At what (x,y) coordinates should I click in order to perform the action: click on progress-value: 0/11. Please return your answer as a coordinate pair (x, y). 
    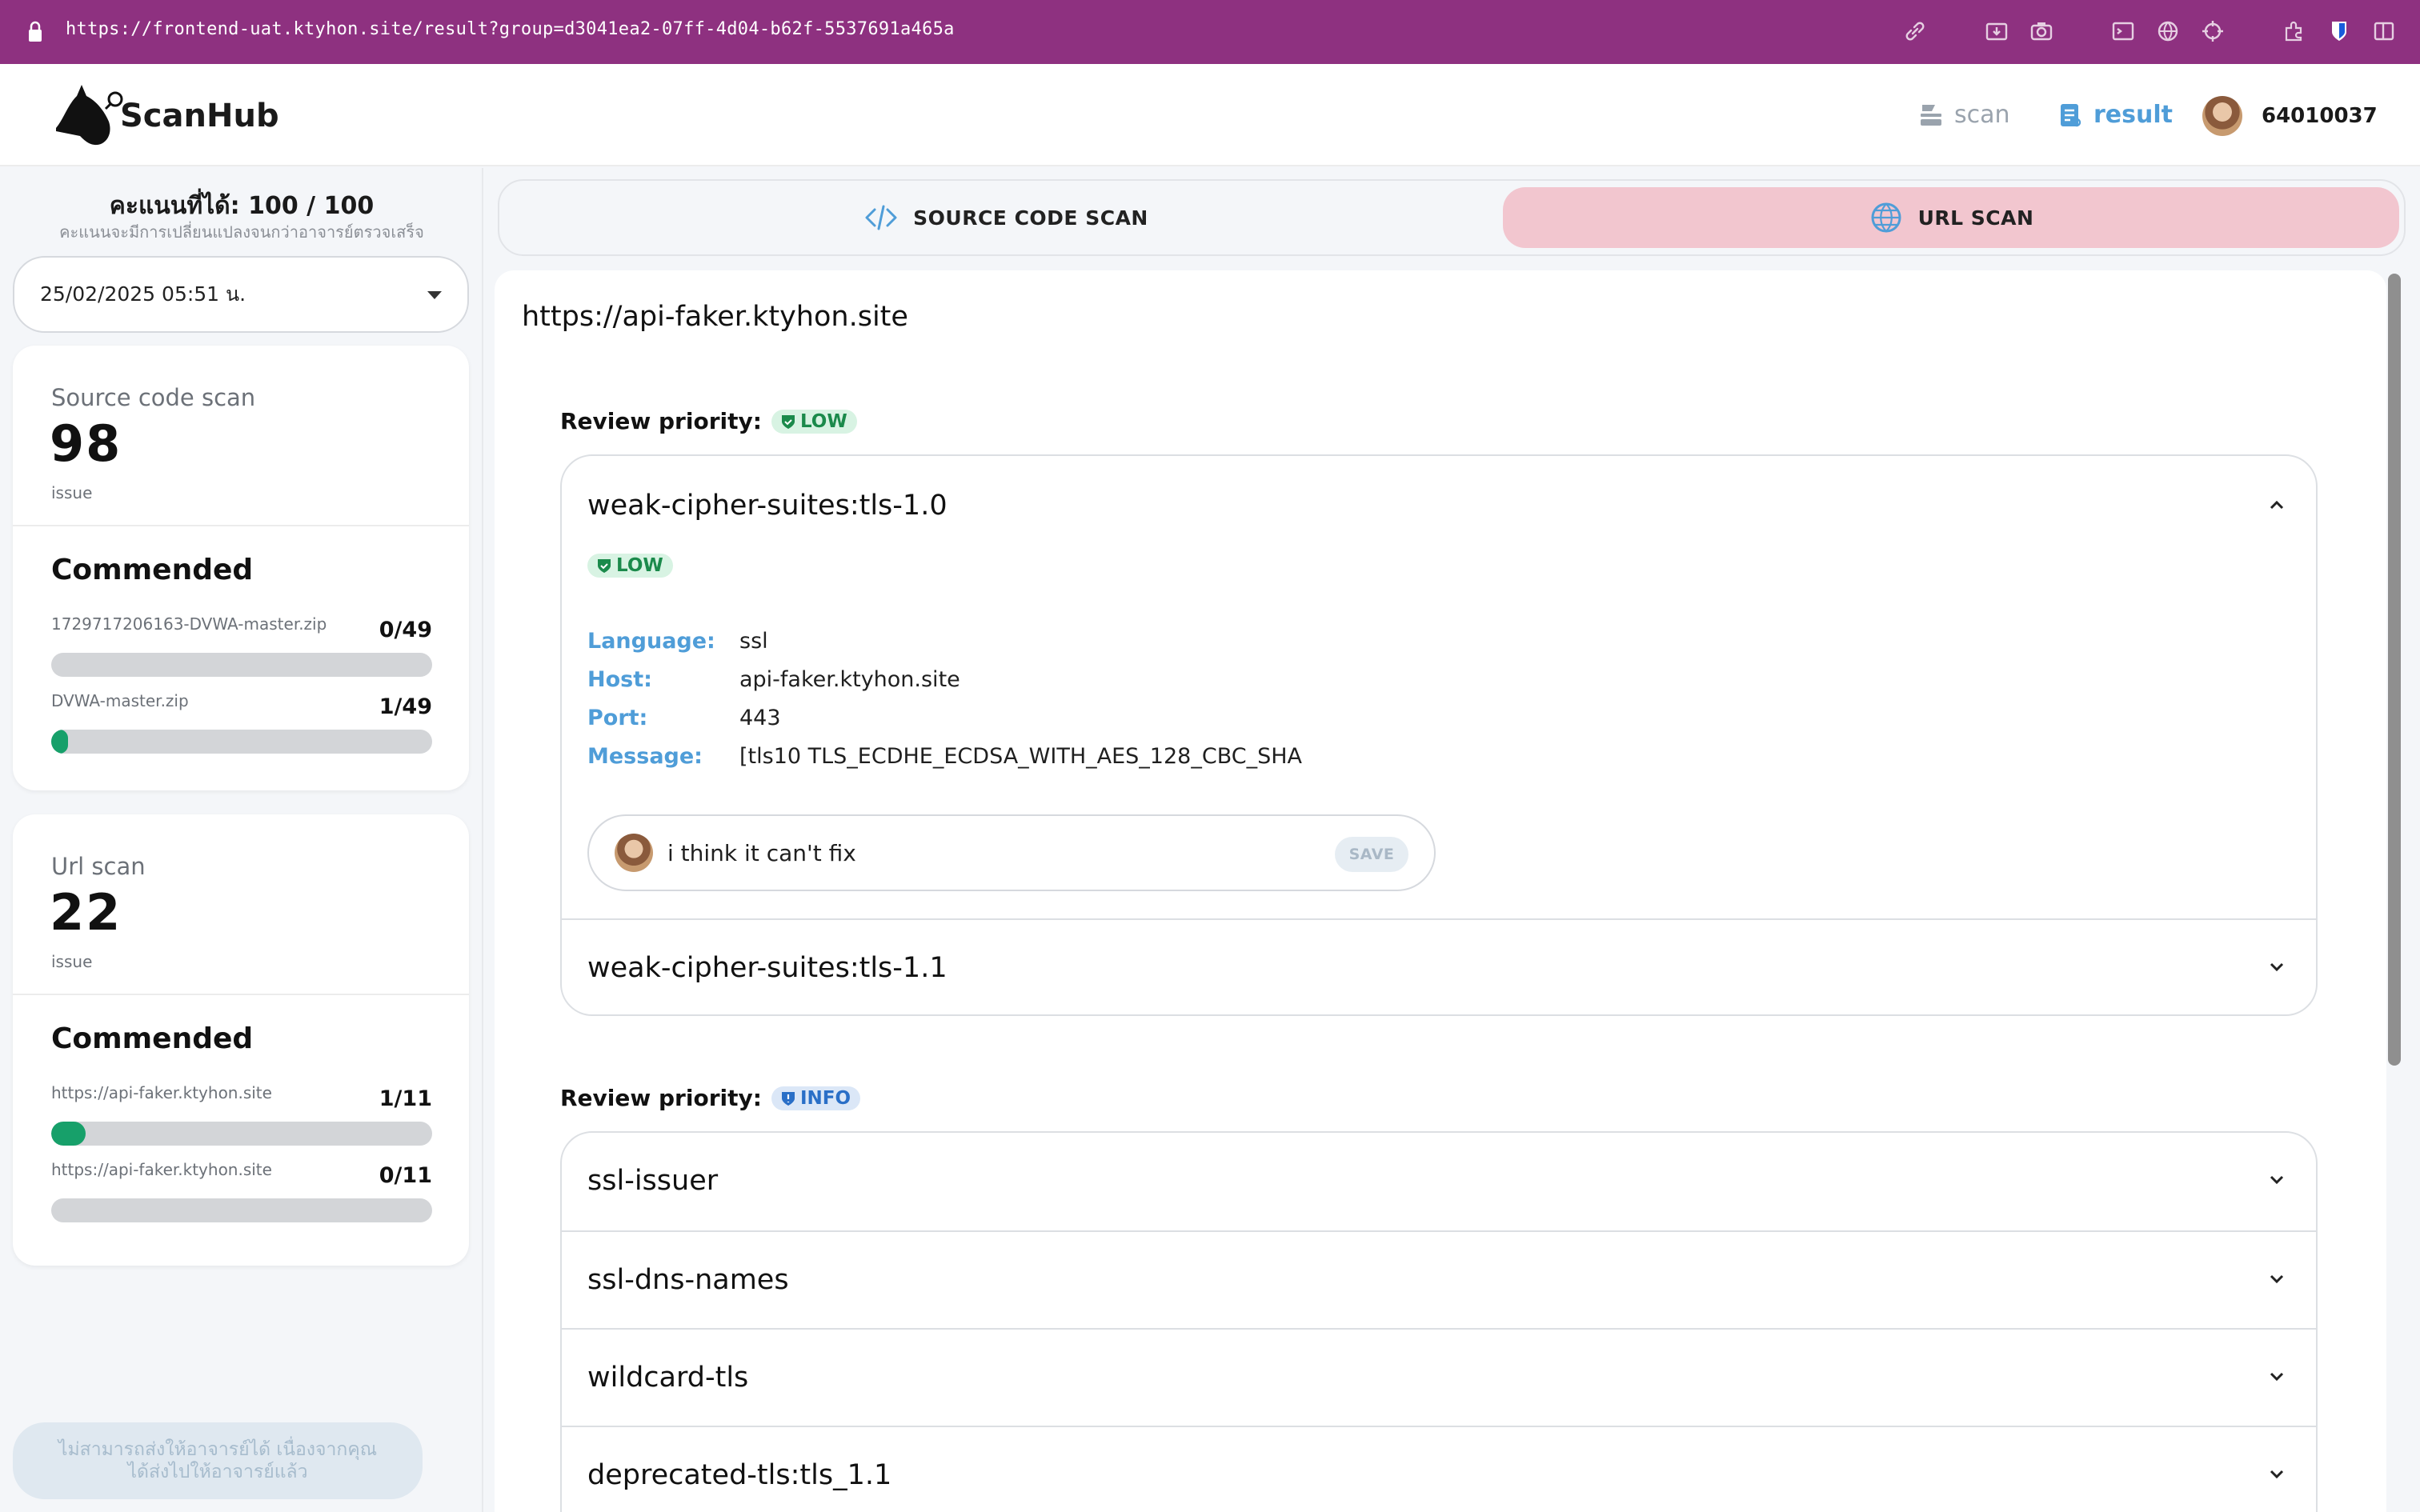
    Looking at the image, I should click on (405, 1175).